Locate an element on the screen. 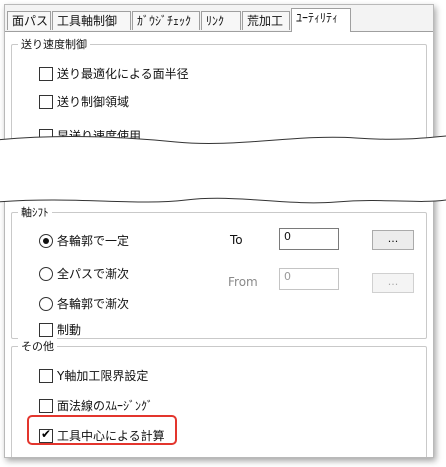 The width and height of the screenshot is (446, 467). tab-bar: 面パス 工具軸制御 ｶﾞｳｼﾞﾁｪｯｸ ﾘﾝｸ 荒加工 ﾕｰﾃｨﾘﾃｨ is located at coordinates (219, 18).